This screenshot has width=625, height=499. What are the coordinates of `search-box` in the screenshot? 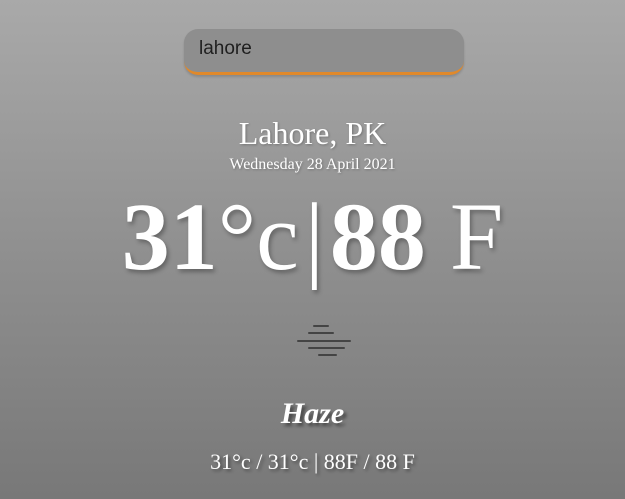 It's located at (324, 52).